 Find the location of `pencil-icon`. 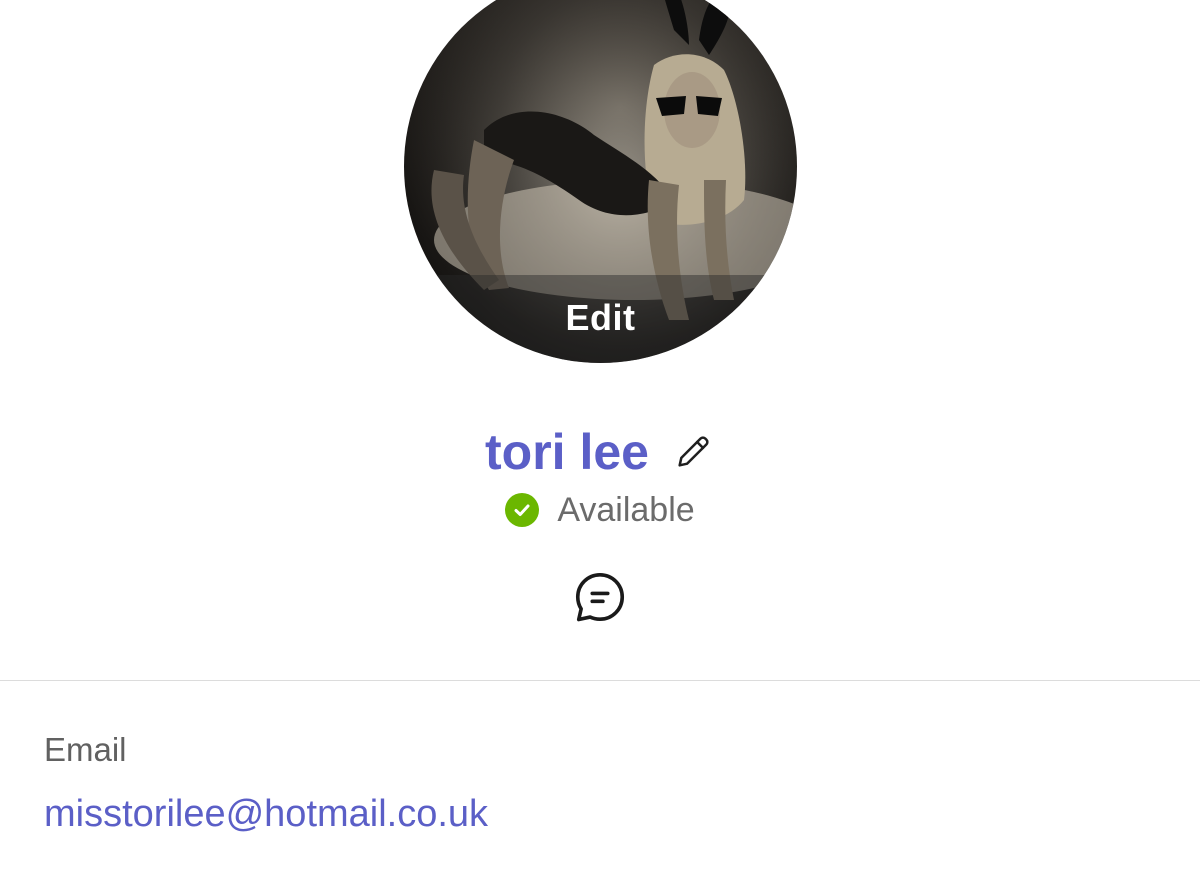

pencil-icon is located at coordinates (693, 451).